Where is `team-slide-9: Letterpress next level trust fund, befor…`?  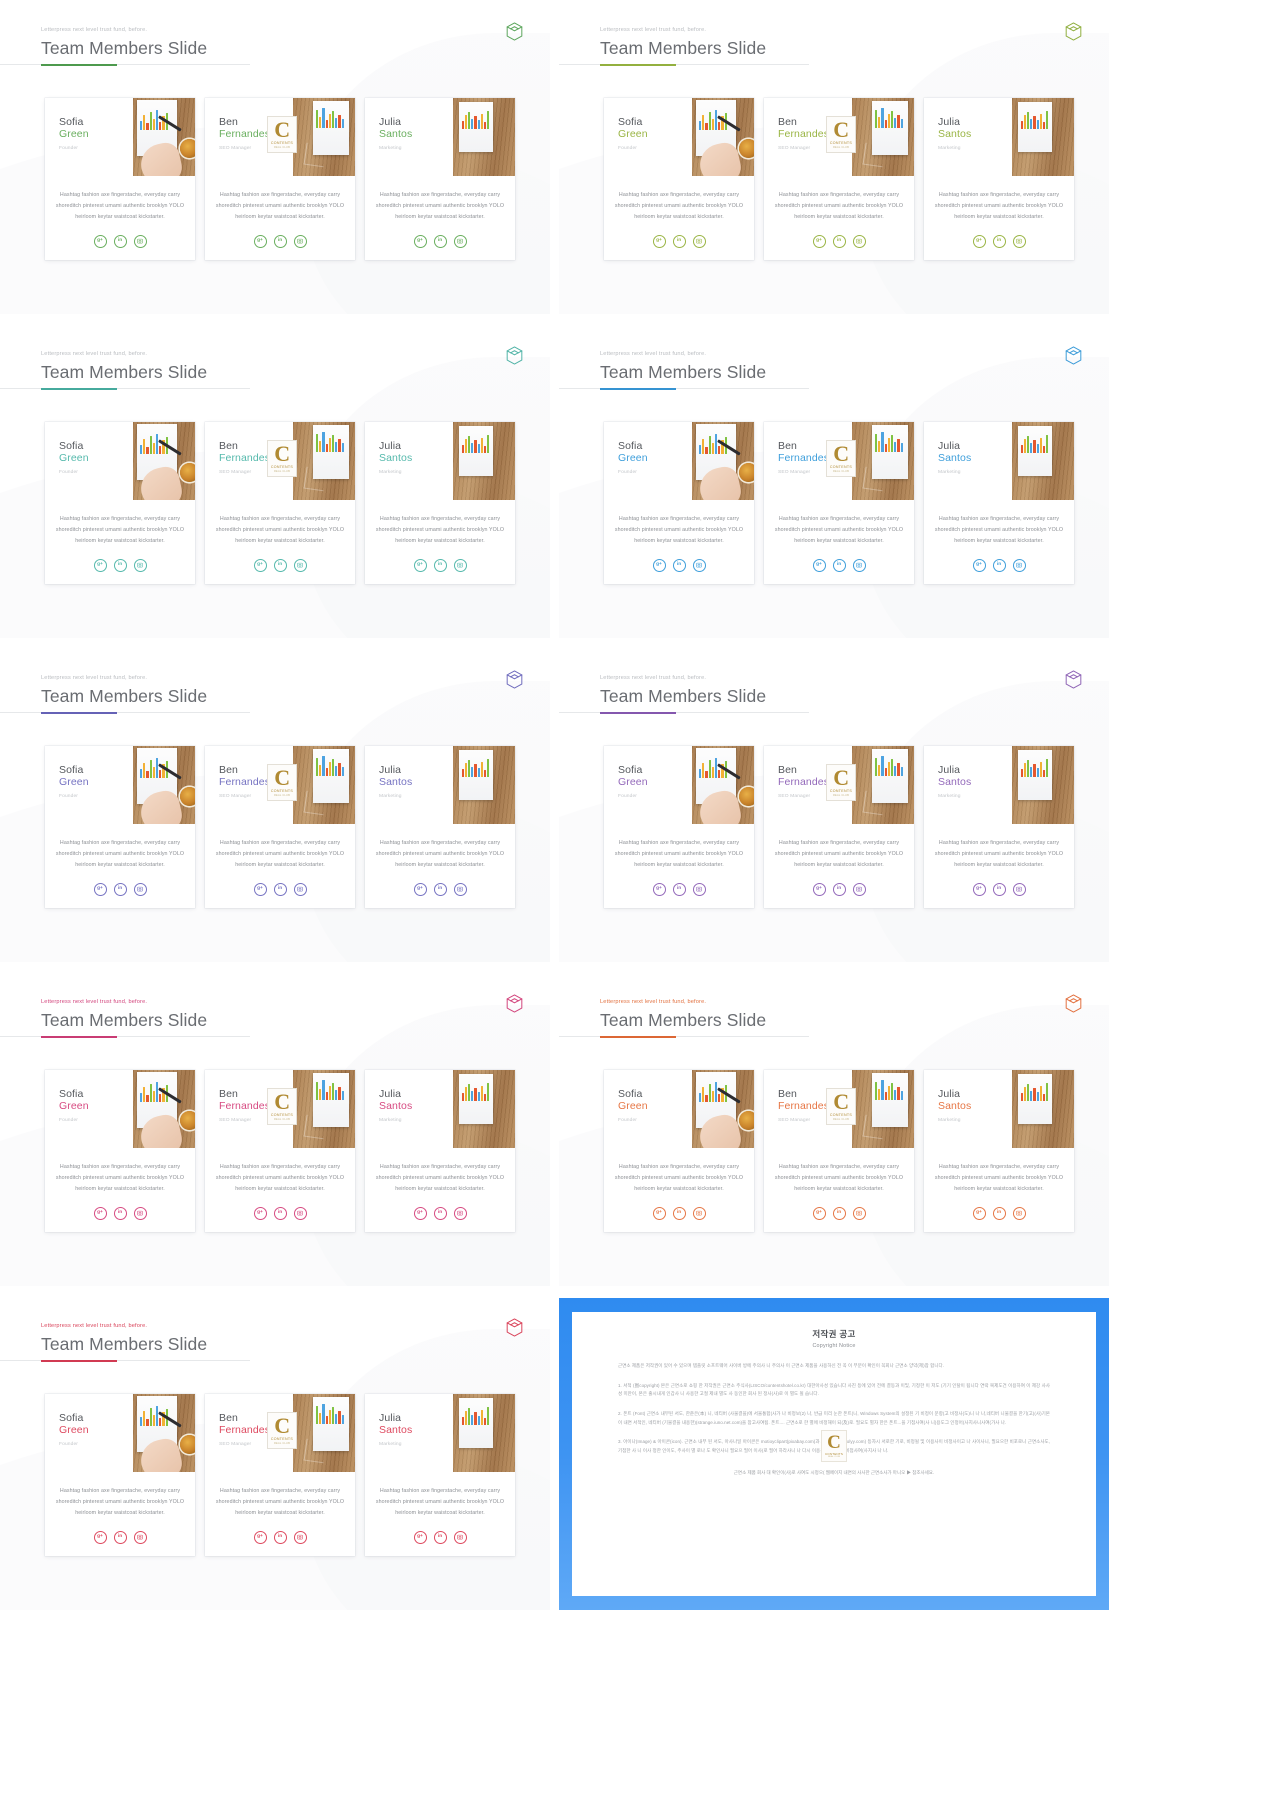 team-slide-9: Letterpress next level trust fund, befor… is located at coordinates (275, 1454).